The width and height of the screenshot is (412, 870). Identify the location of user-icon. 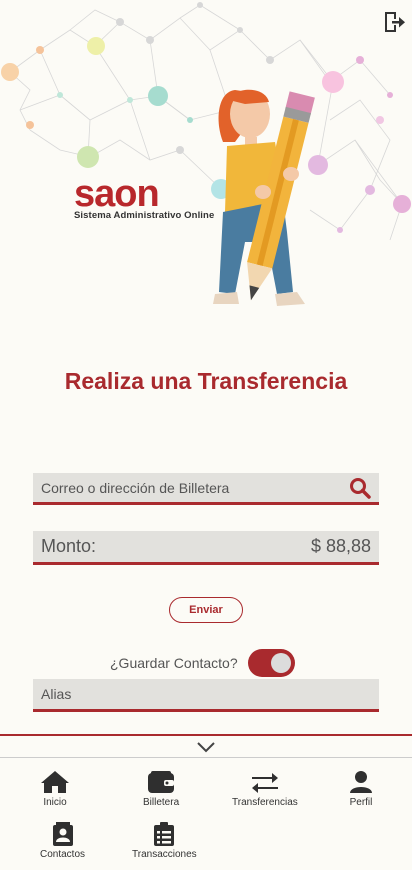
(361, 782).